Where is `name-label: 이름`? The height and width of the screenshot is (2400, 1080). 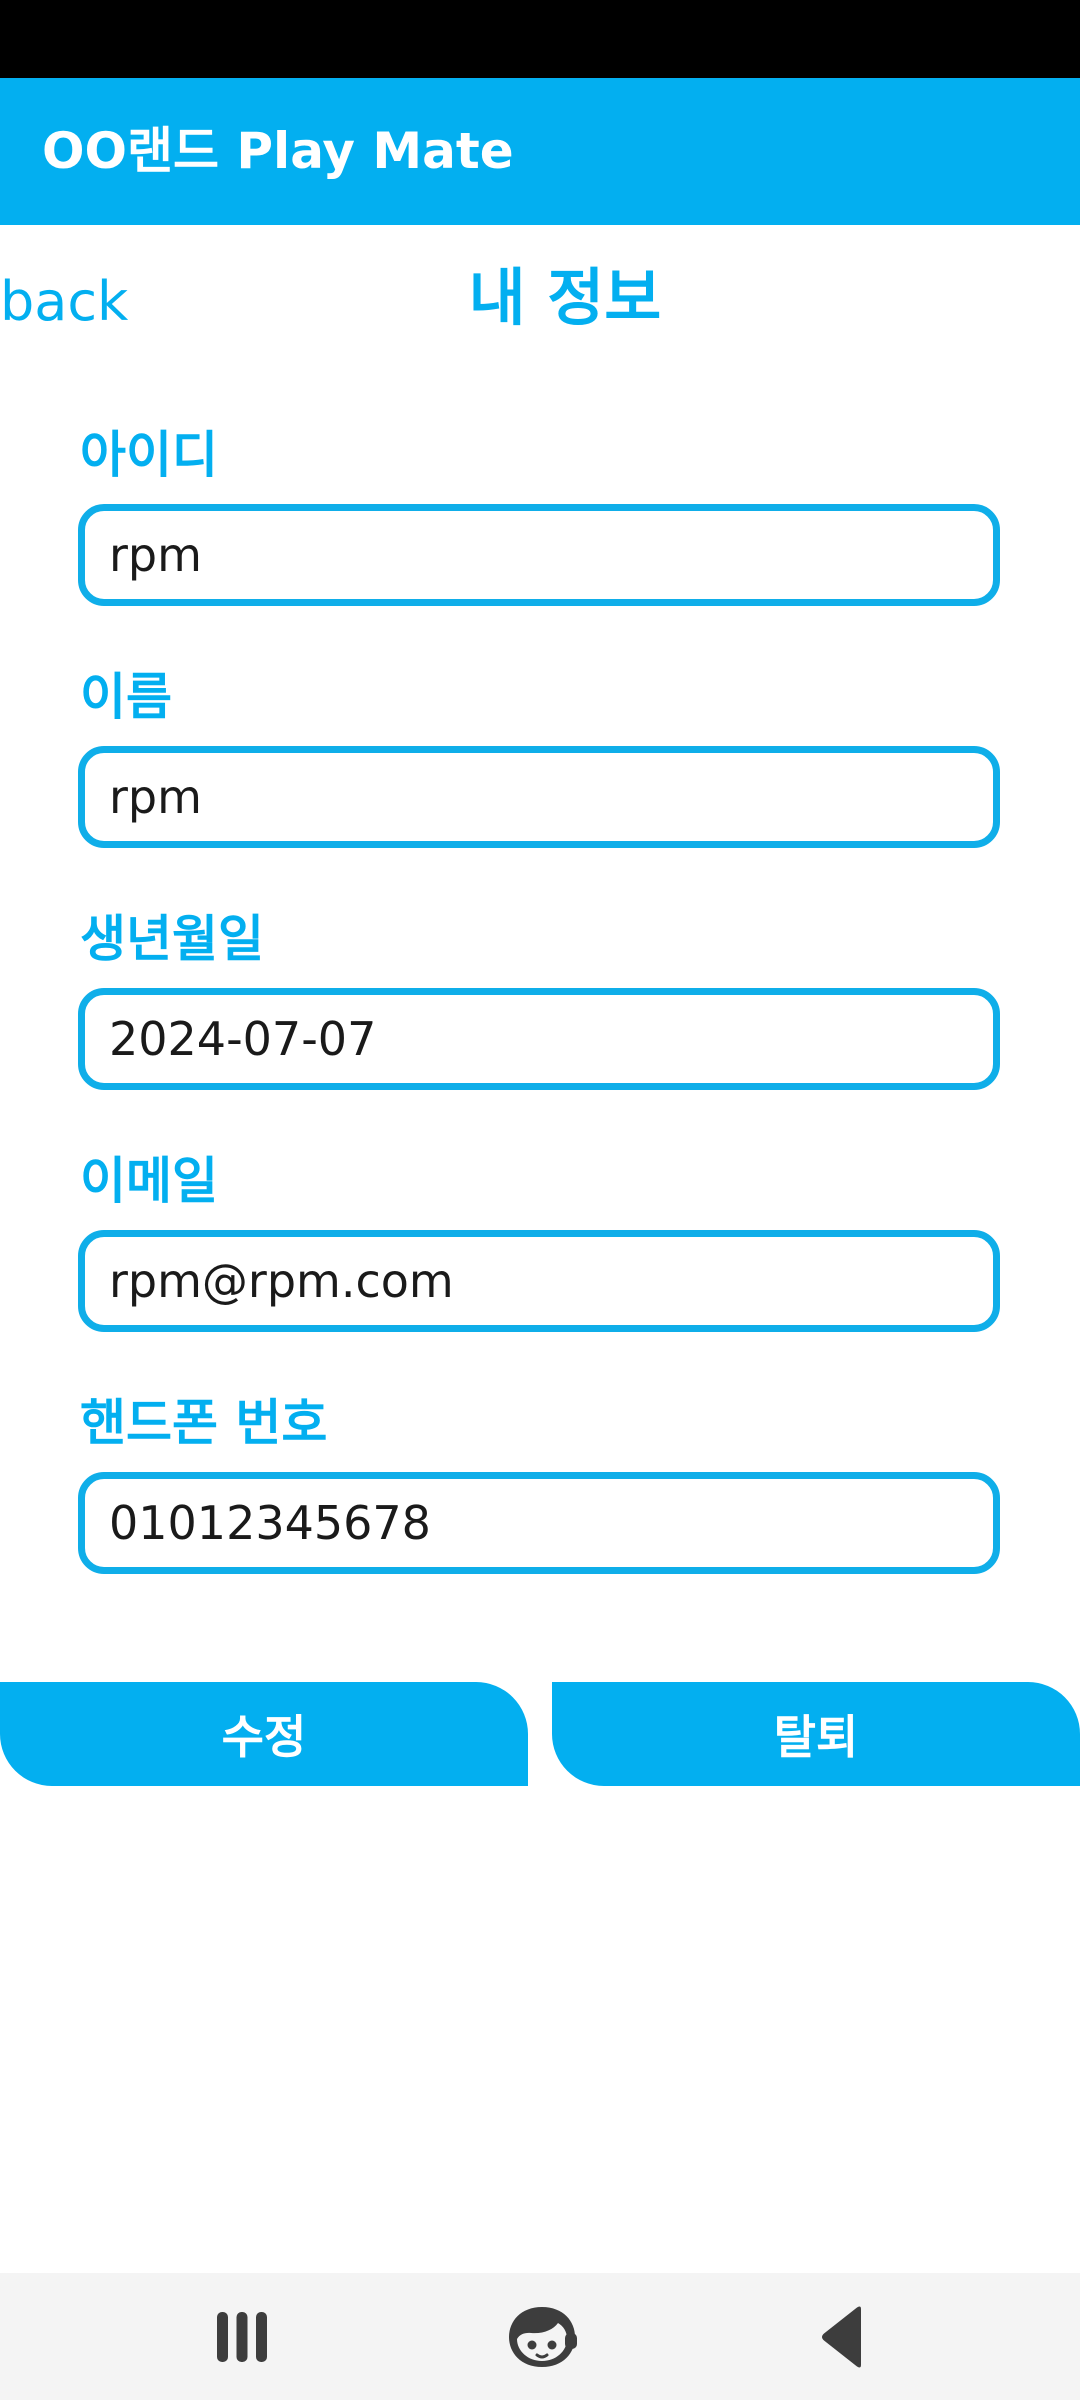 name-label: 이름 is located at coordinates (126, 697).